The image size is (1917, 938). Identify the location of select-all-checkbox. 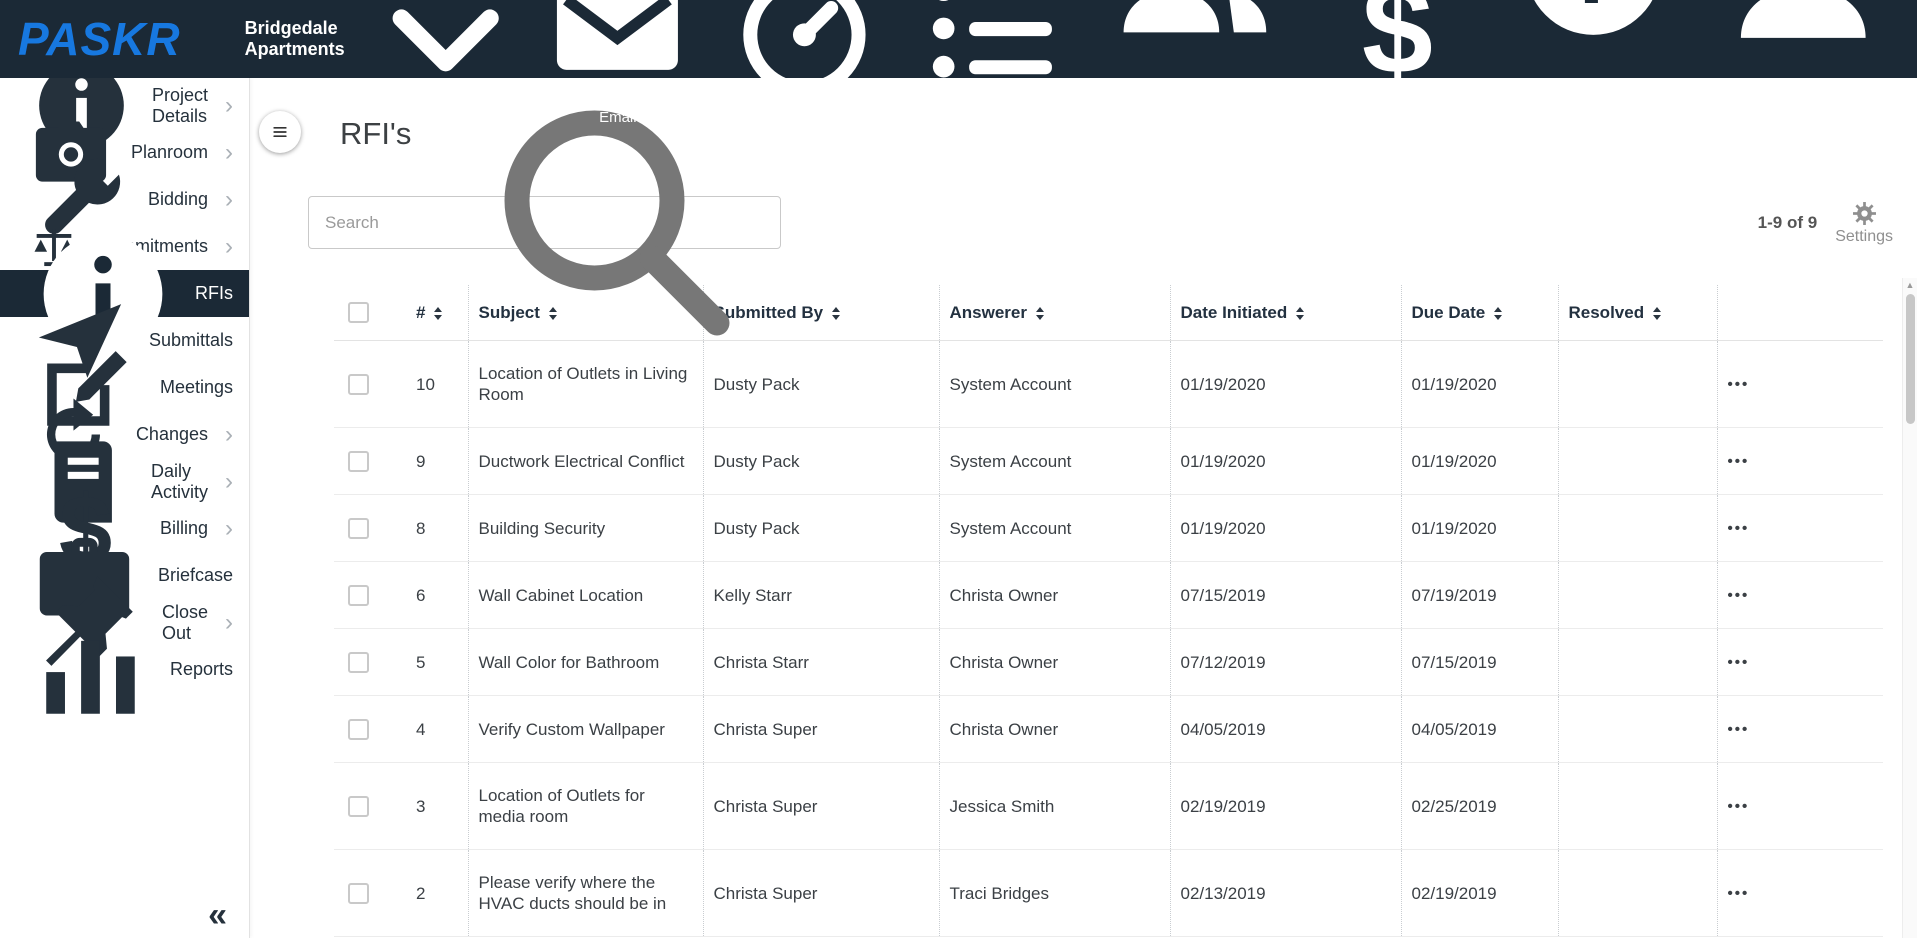
(358, 313).